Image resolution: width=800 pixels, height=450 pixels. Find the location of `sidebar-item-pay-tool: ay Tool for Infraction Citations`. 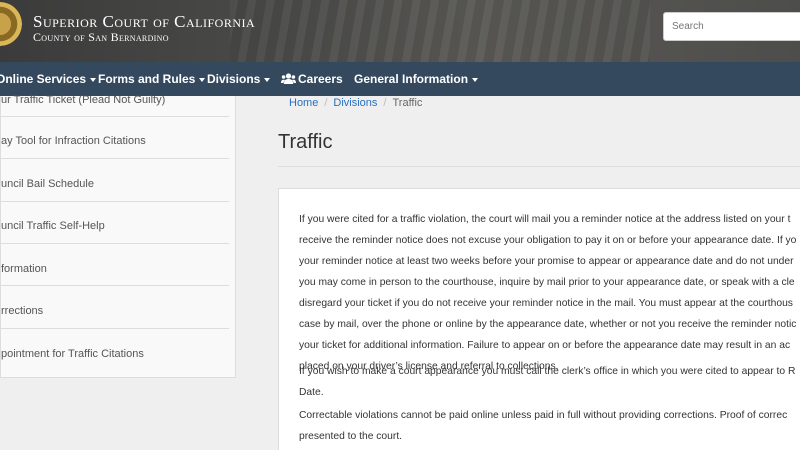

sidebar-item-pay-tool: ay Tool for Infraction Citations is located at coordinates (115, 141).